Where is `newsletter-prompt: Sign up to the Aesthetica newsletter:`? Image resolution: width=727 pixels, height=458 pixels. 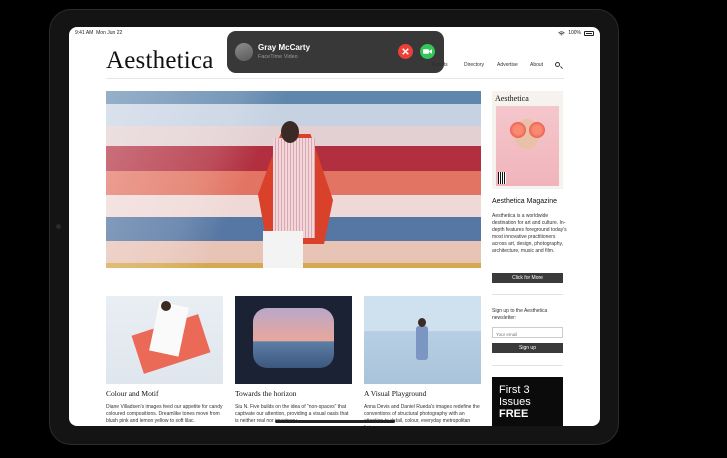 newsletter-prompt: Sign up to the Aesthetica newsletter: is located at coordinates (520, 314).